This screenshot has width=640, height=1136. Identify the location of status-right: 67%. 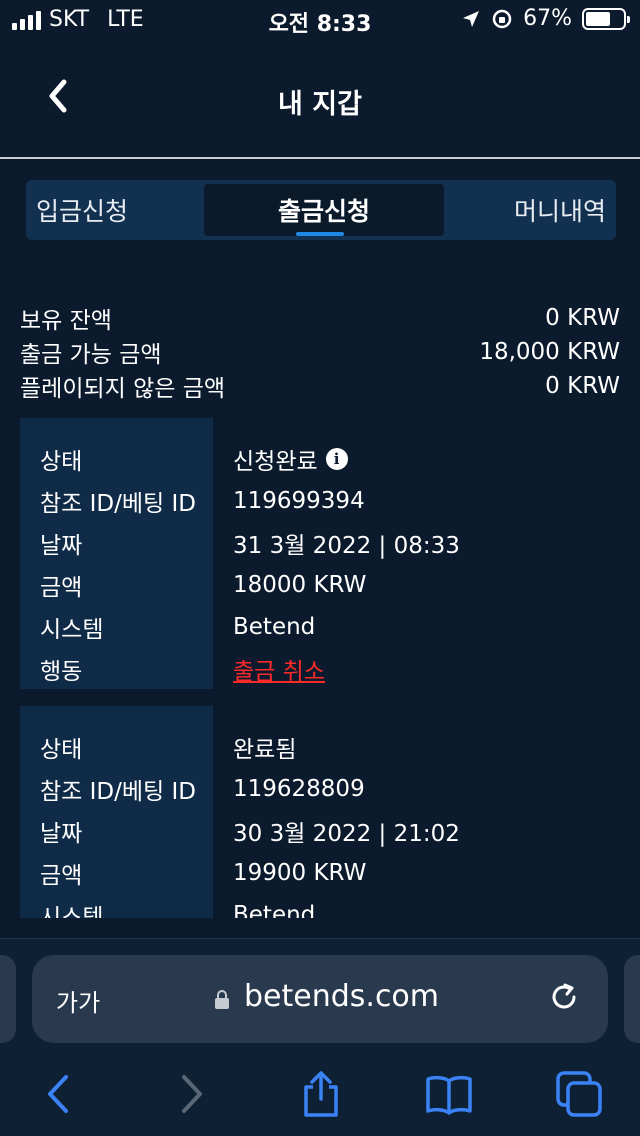
(545, 18).